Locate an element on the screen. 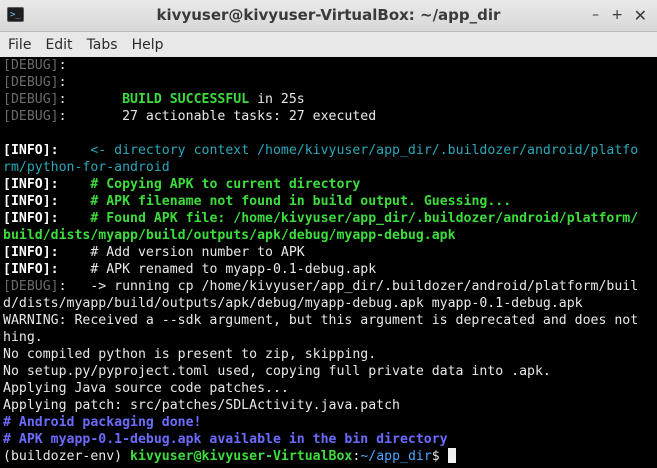  build-time-text: in 25s is located at coordinates (277, 99).